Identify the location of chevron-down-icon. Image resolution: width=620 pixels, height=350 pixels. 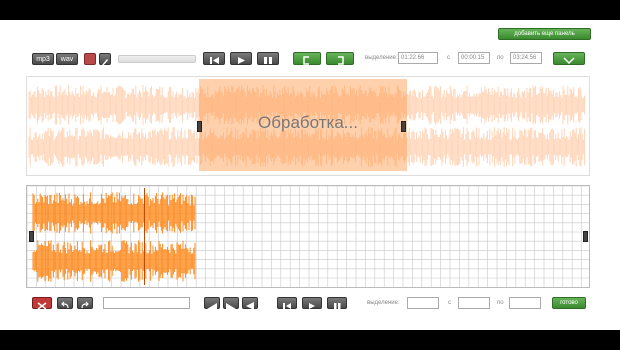
(569, 61).